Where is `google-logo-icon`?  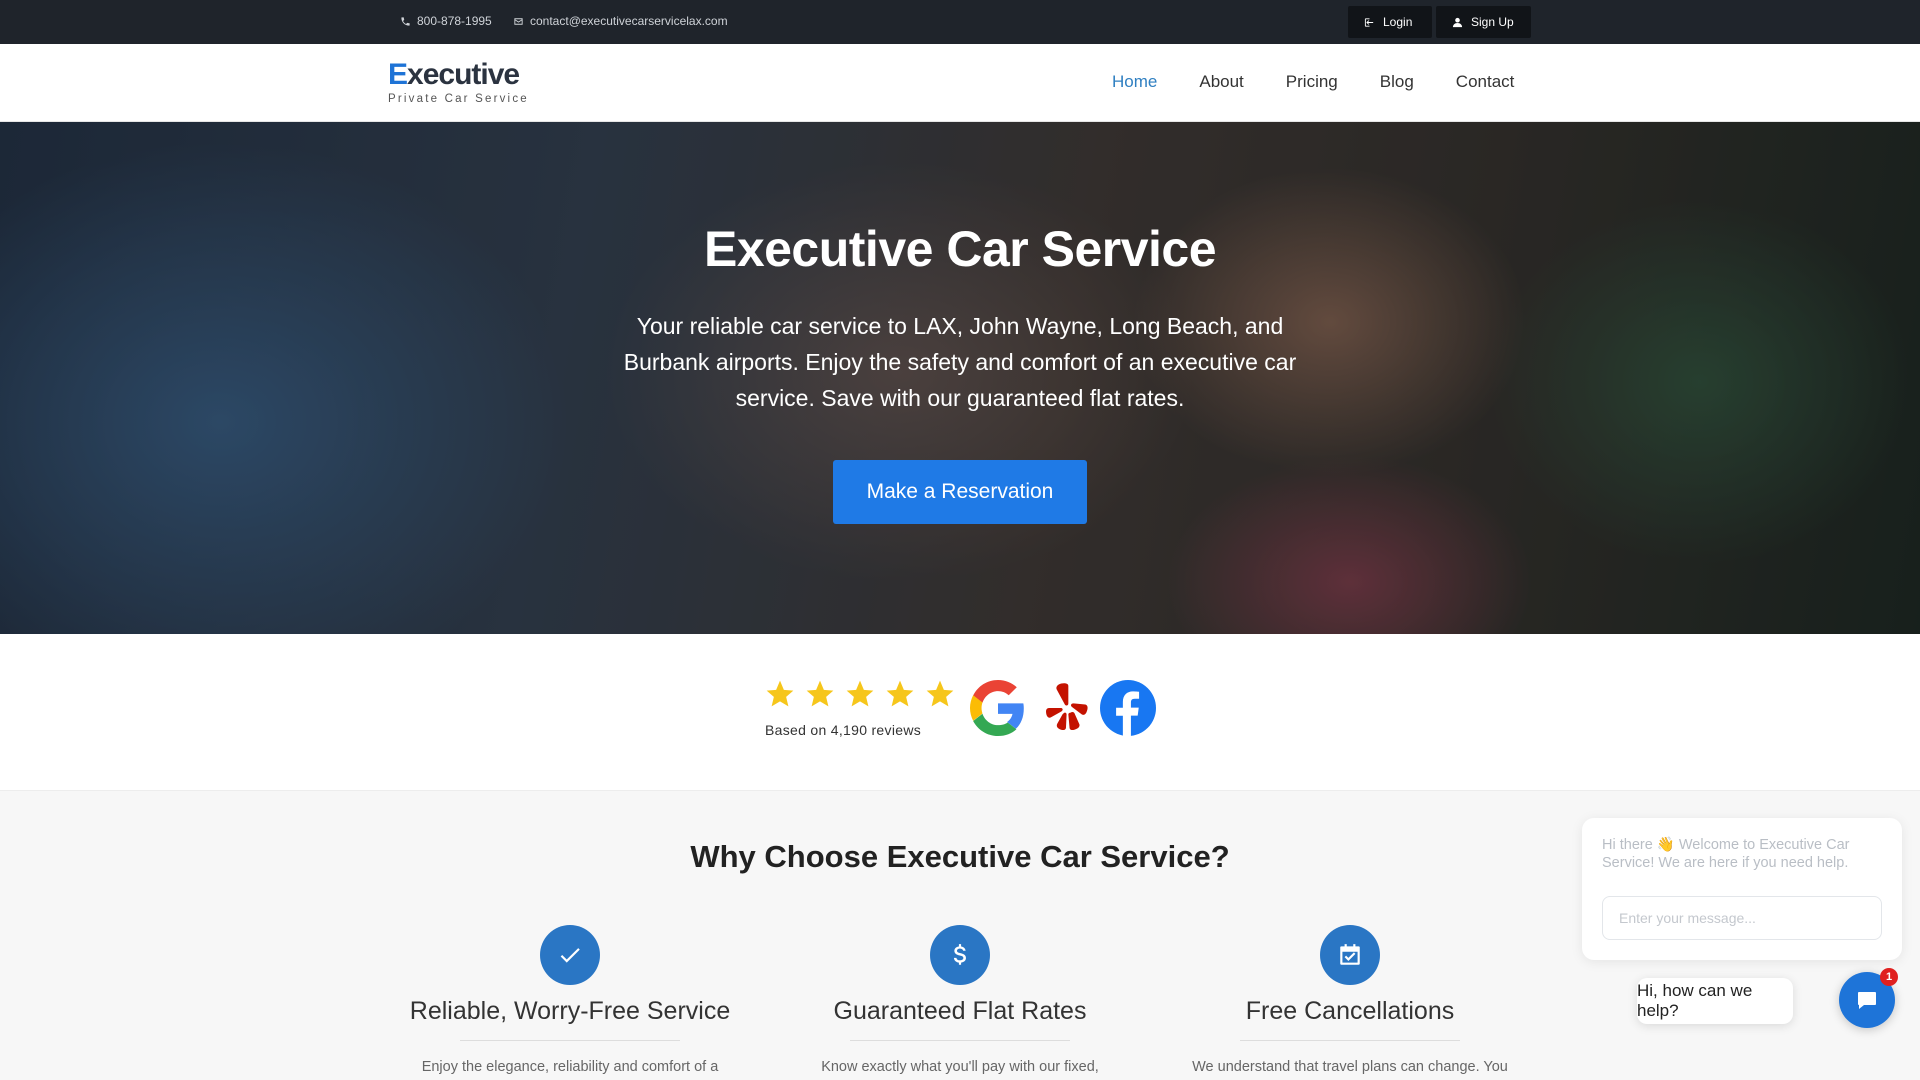 google-logo-icon is located at coordinates (998, 708).